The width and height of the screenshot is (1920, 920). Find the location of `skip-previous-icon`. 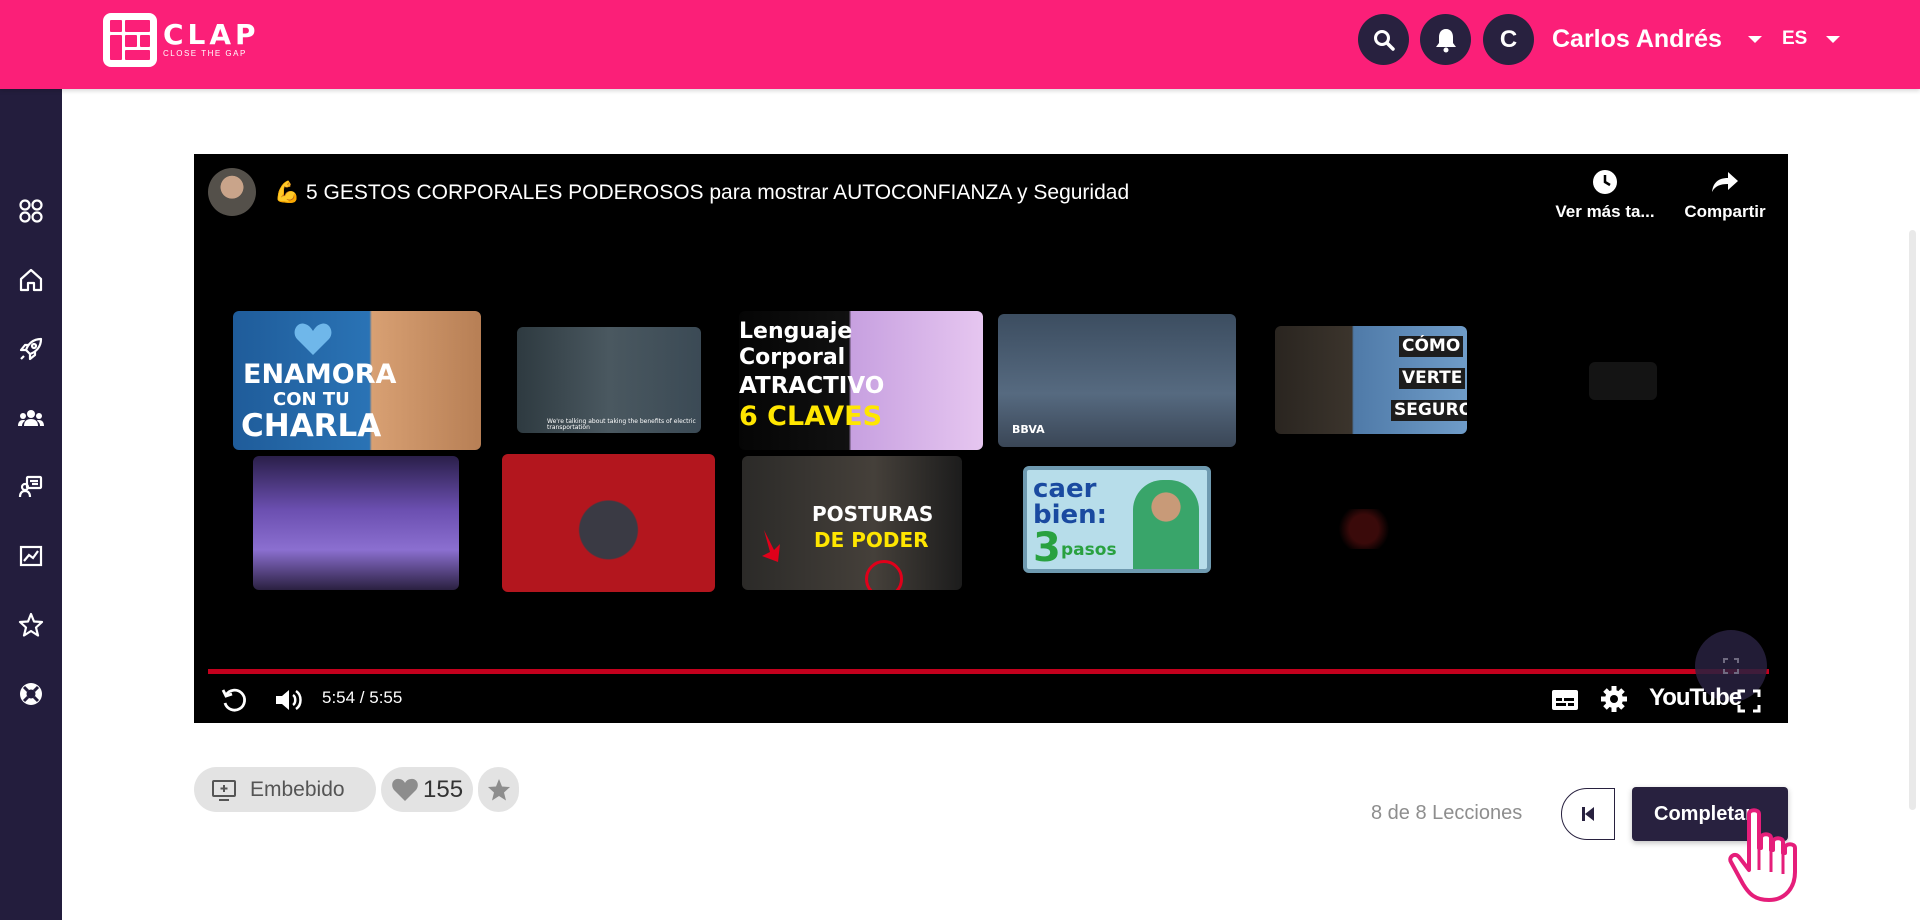

skip-previous-icon is located at coordinates (1588, 814).